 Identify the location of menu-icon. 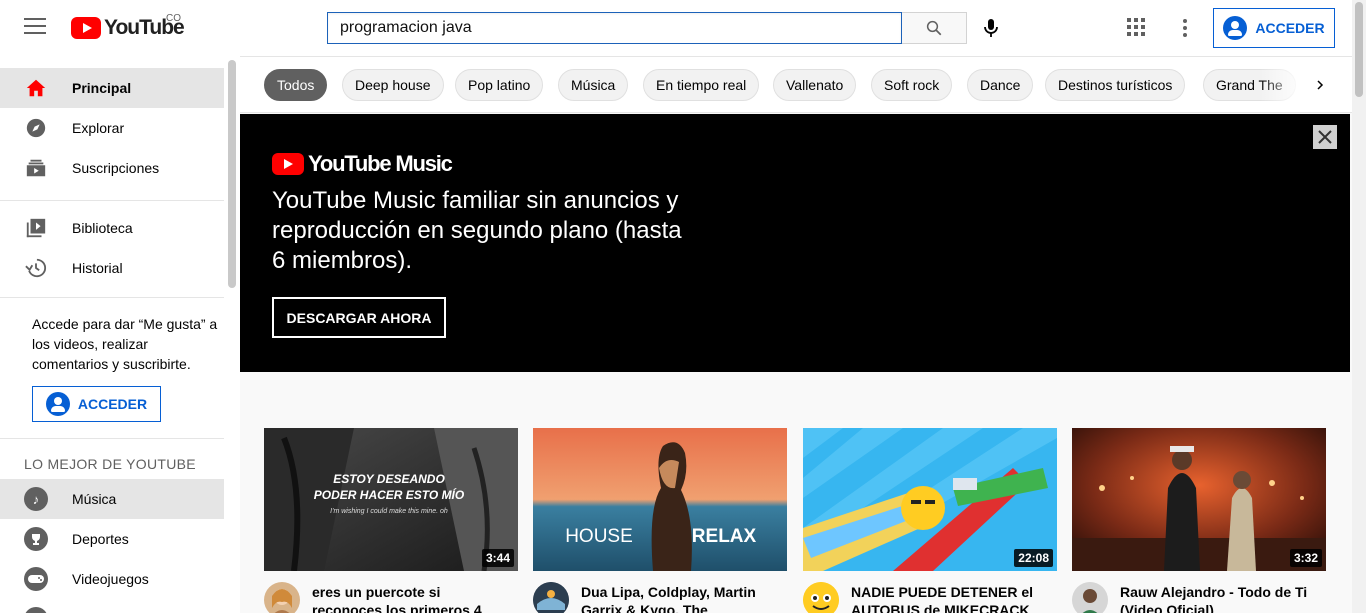
(35, 28).